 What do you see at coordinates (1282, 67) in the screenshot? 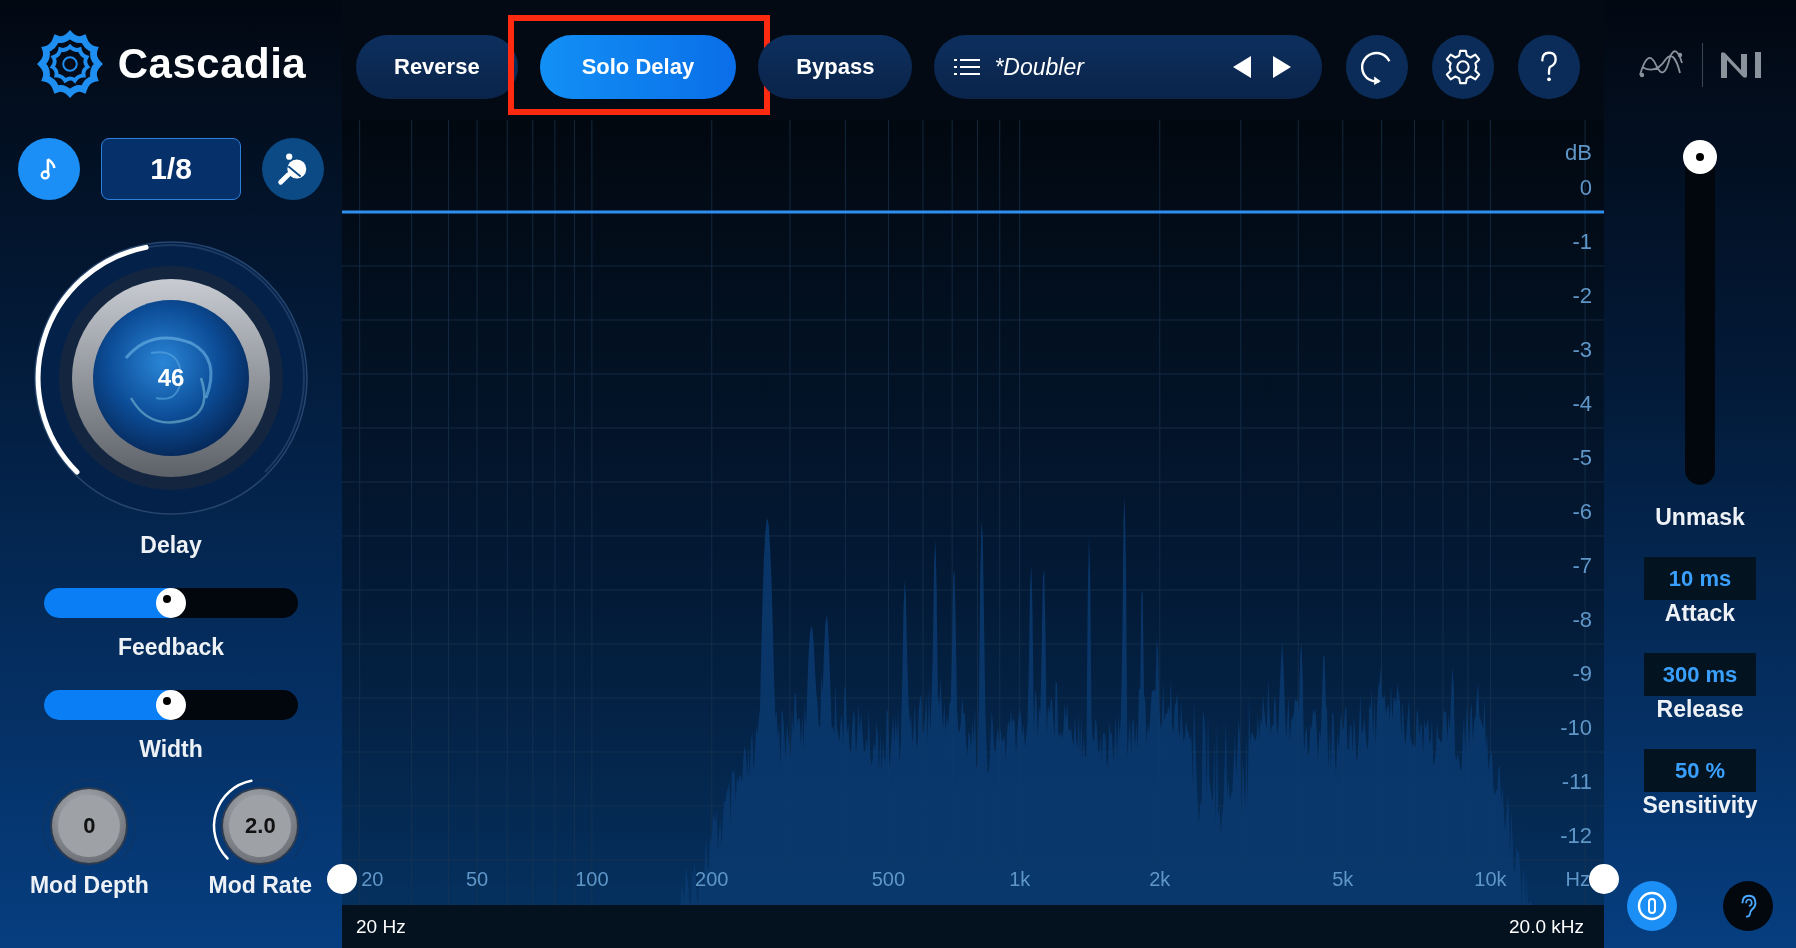
I see `next-icon` at bounding box center [1282, 67].